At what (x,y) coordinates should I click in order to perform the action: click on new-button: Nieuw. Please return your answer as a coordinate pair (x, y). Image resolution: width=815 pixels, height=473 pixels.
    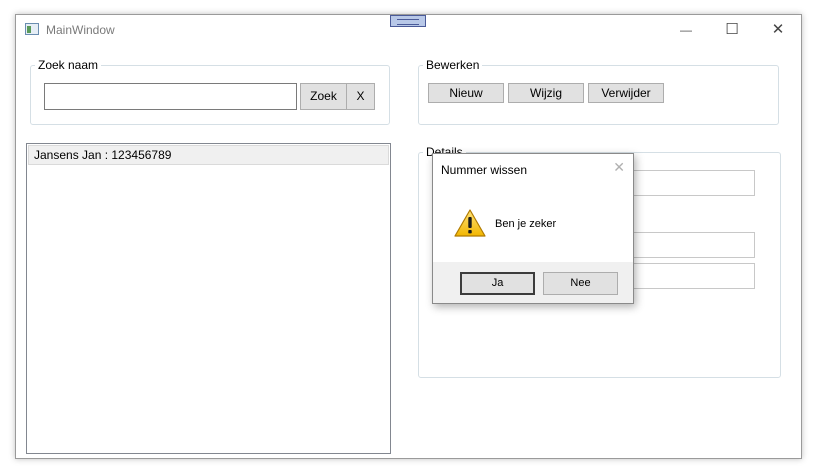
    Looking at the image, I should click on (466, 93).